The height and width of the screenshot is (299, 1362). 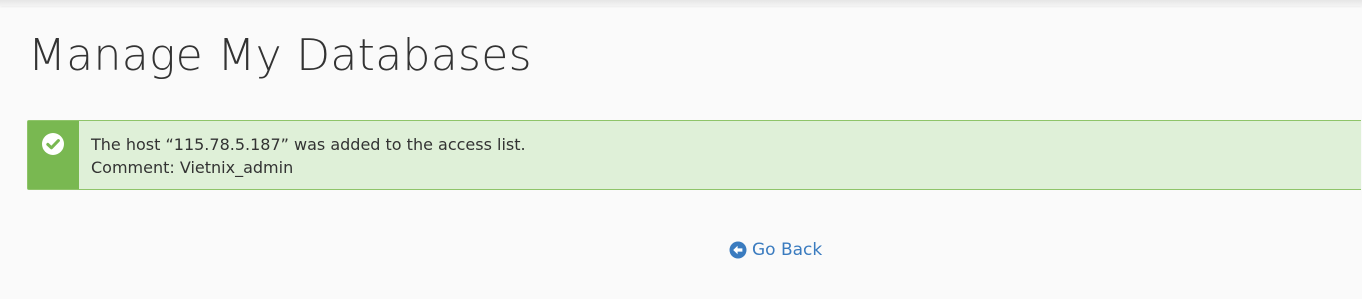 I want to click on alert-comment: Comment: Vietnix_admin, so click(x=192, y=167).